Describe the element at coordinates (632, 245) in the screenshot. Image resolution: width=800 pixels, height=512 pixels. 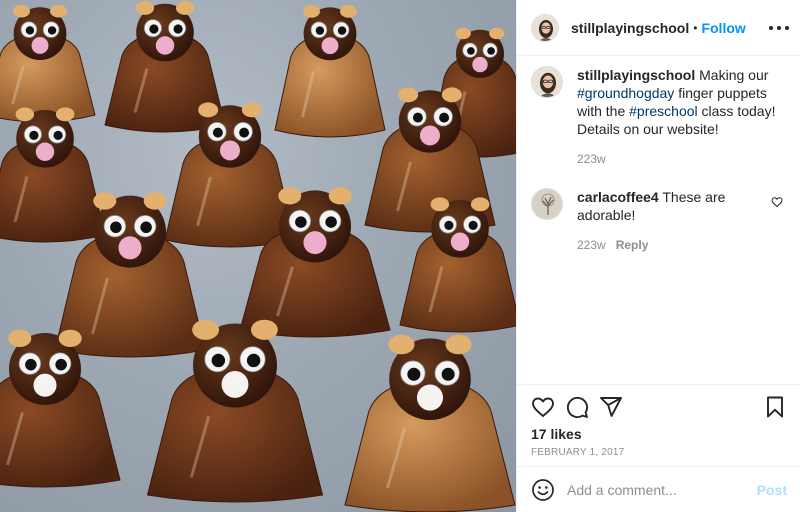
I see `reply-button: Reply` at that location.